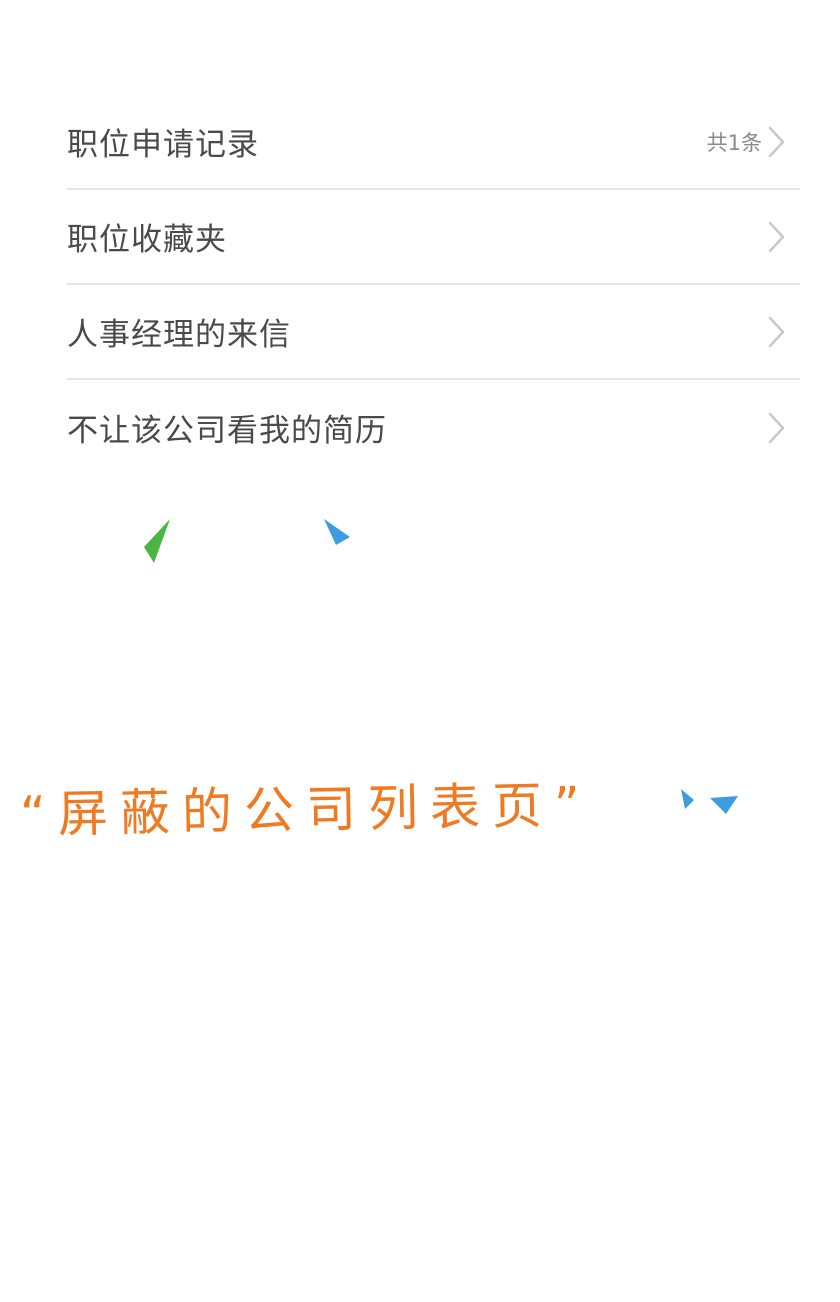  I want to click on menu-item-blocked-companies: 不让该公司看我的简历, so click(433, 427).